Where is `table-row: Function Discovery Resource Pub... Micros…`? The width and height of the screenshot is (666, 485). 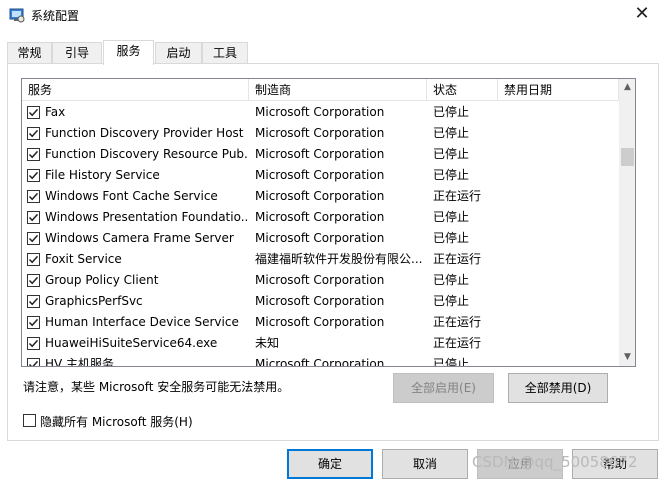 table-row: Function Discovery Resource Pub... Micros… is located at coordinates (320, 154).